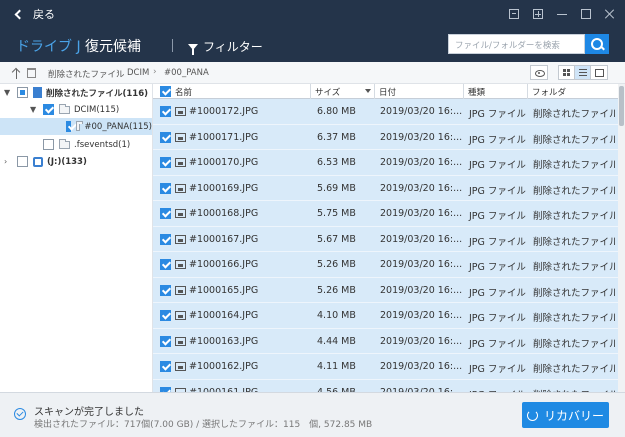  Describe the element at coordinates (539, 72) in the screenshot. I see `preview-eye-icon` at that location.